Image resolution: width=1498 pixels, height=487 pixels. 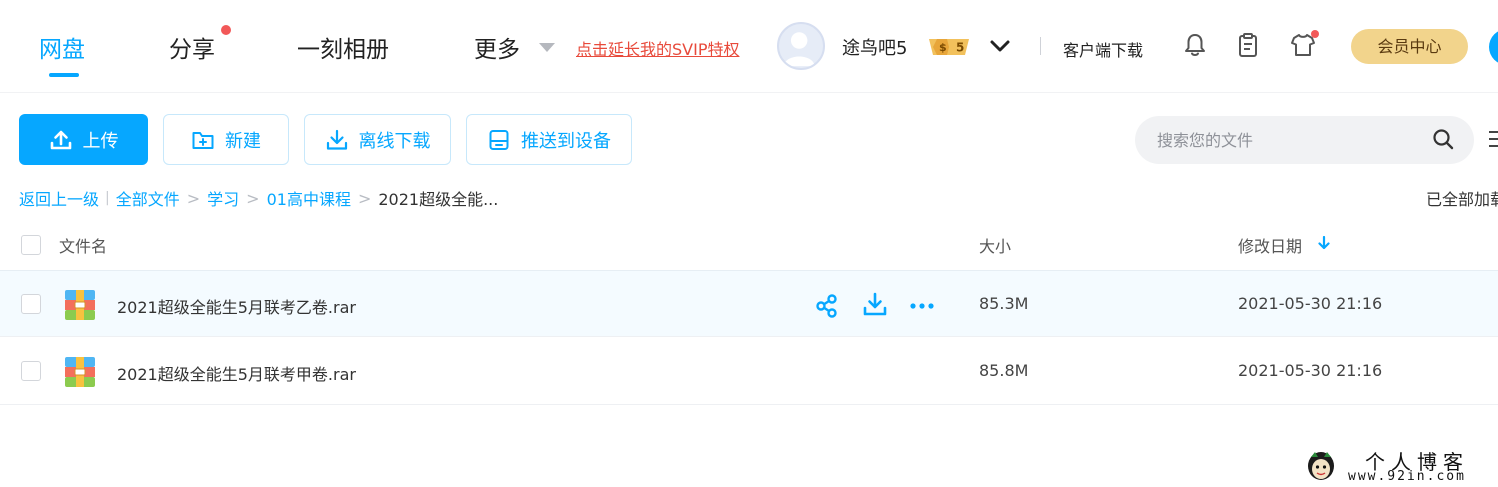 I want to click on column-header-name: 文件名, so click(x=83, y=245).